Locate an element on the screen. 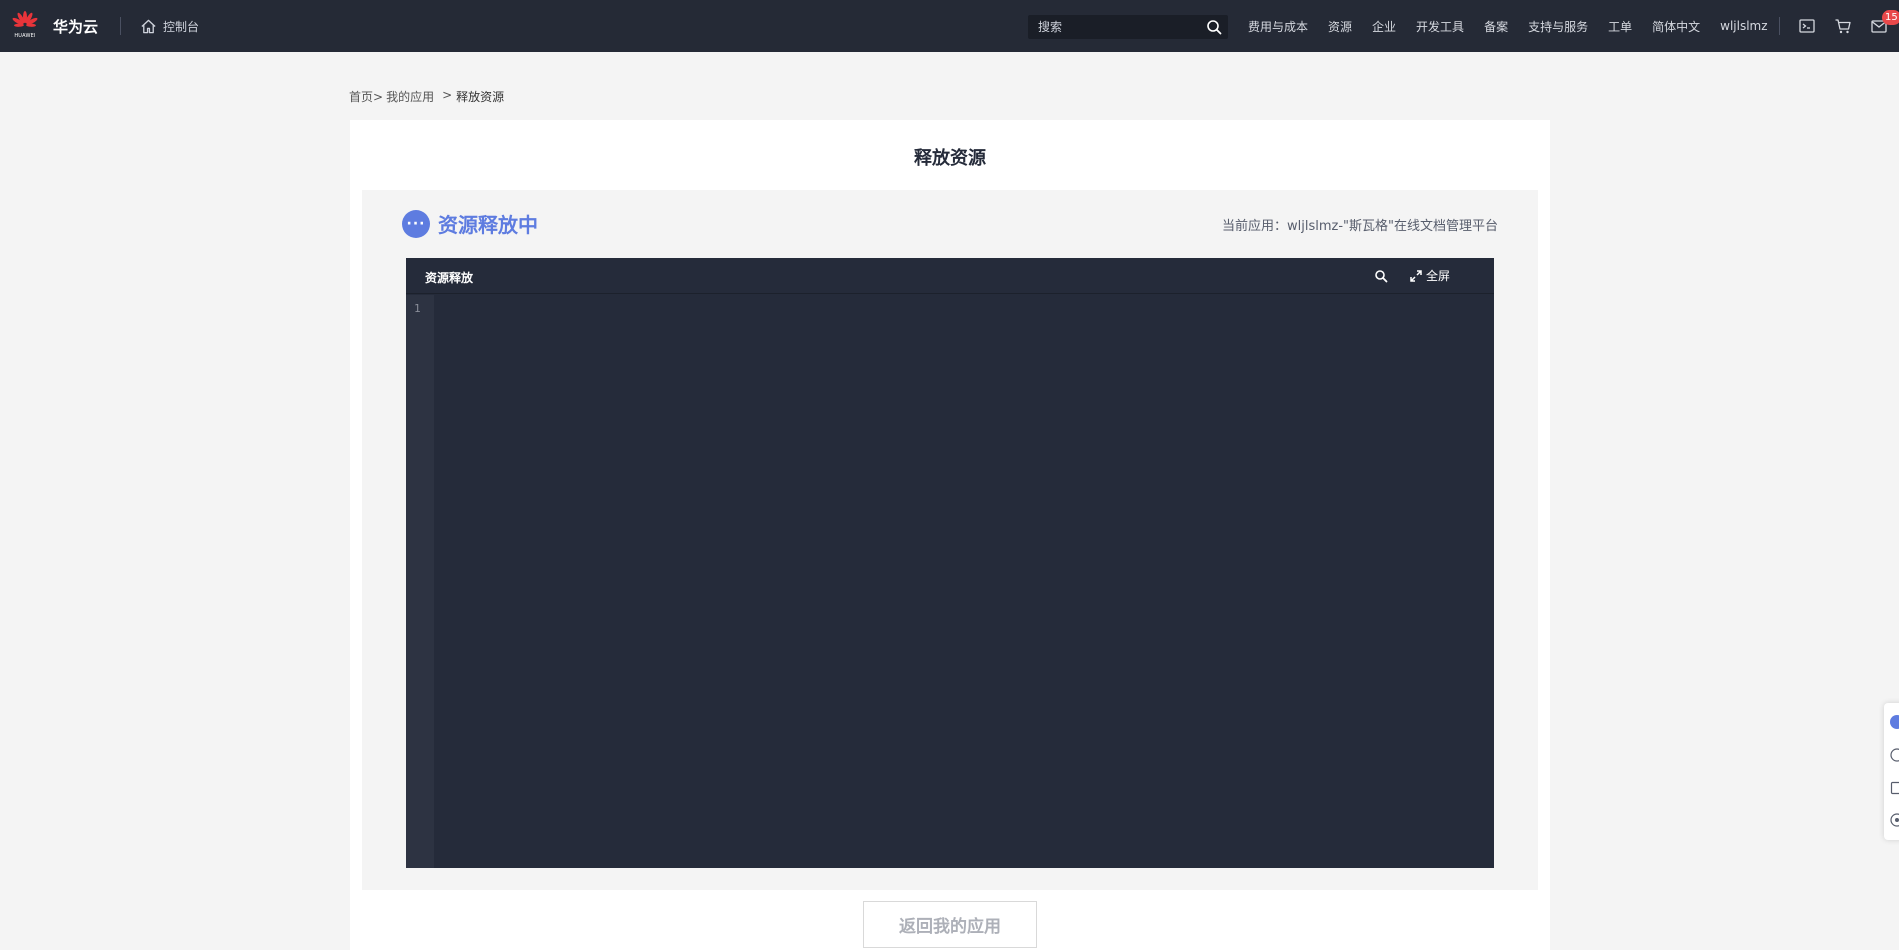 Image resolution: width=1899 pixels, height=950 pixels. feedback-icon is located at coordinates (1894, 788).